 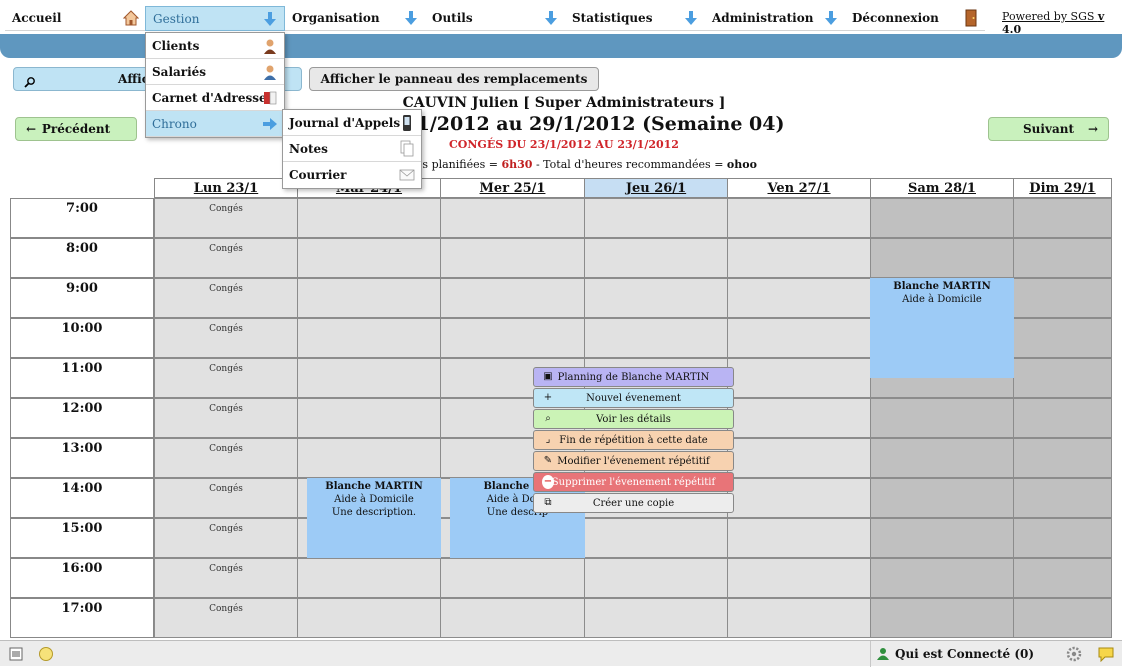 What do you see at coordinates (633, 461) in the screenshot?
I see `context-menu-item: ✎ Modifier l'évenement répétitif` at bounding box center [633, 461].